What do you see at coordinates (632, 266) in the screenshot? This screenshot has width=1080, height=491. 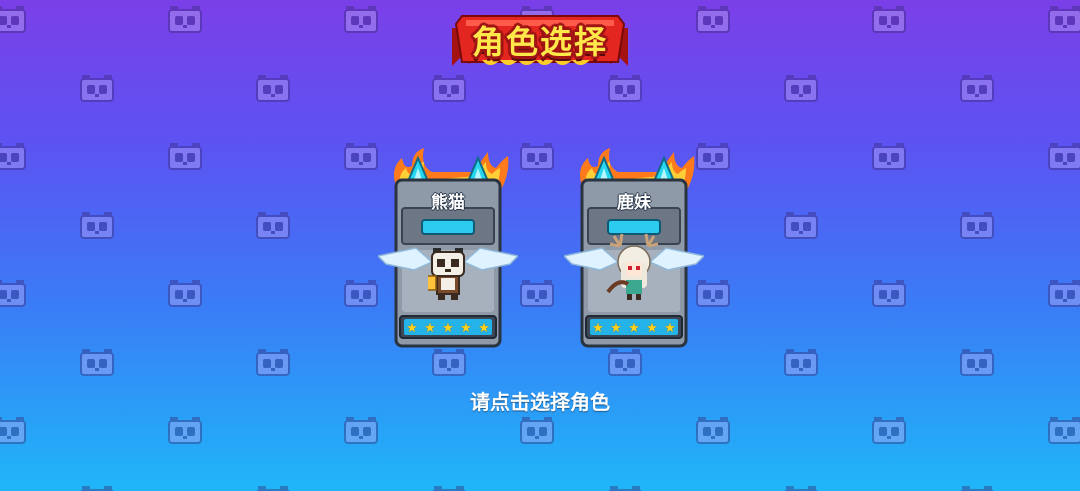 I see `deer-girl-icon` at bounding box center [632, 266].